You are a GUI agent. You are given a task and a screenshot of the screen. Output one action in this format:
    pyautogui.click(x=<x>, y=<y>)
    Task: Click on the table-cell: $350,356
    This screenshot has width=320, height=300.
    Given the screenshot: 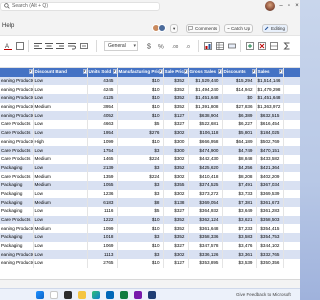 What is the action you would take?
    pyautogui.click(x=270, y=263)
    